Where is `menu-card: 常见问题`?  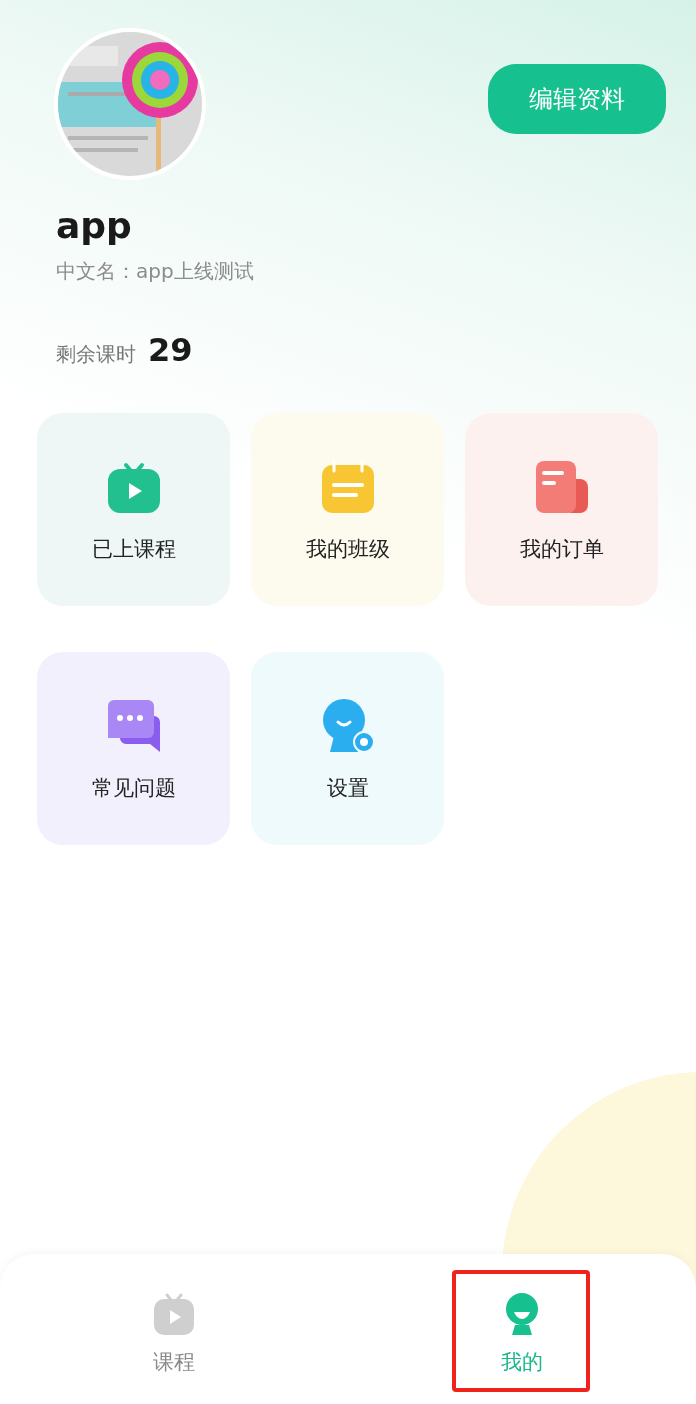
menu-card: 常见问题 is located at coordinates (133, 748).